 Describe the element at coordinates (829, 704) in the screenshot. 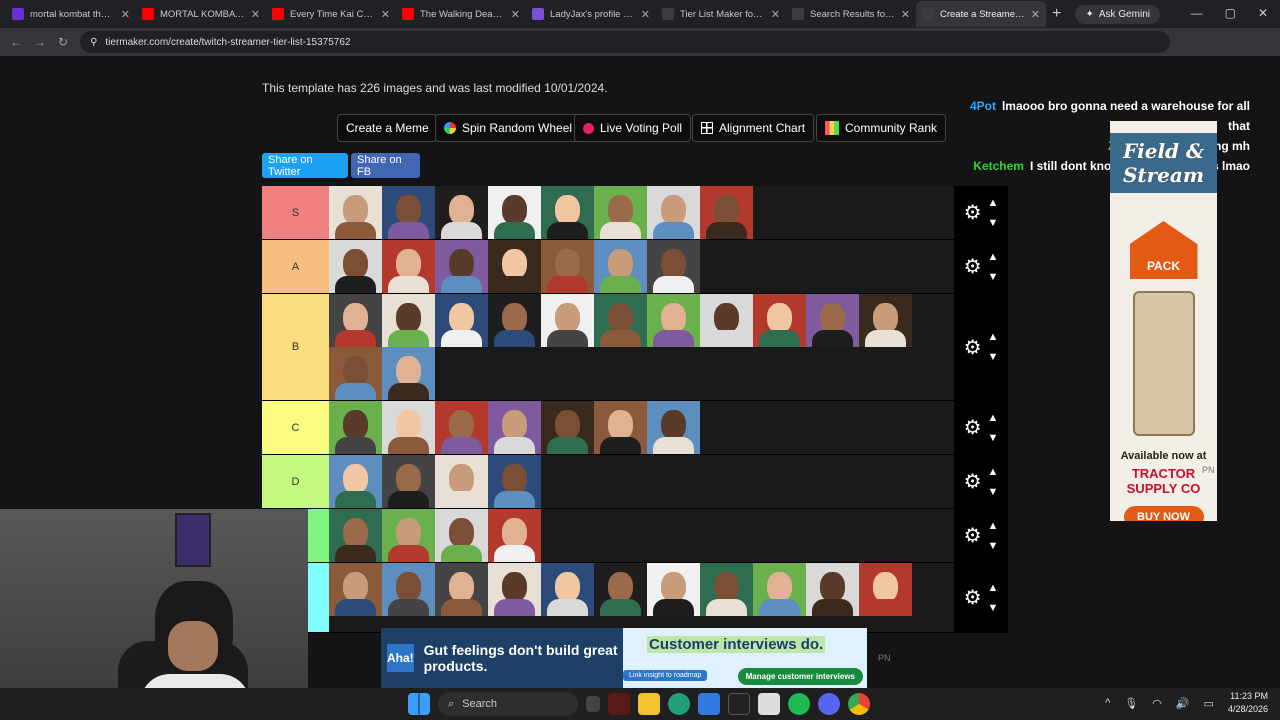

I see `discord-icon` at that location.